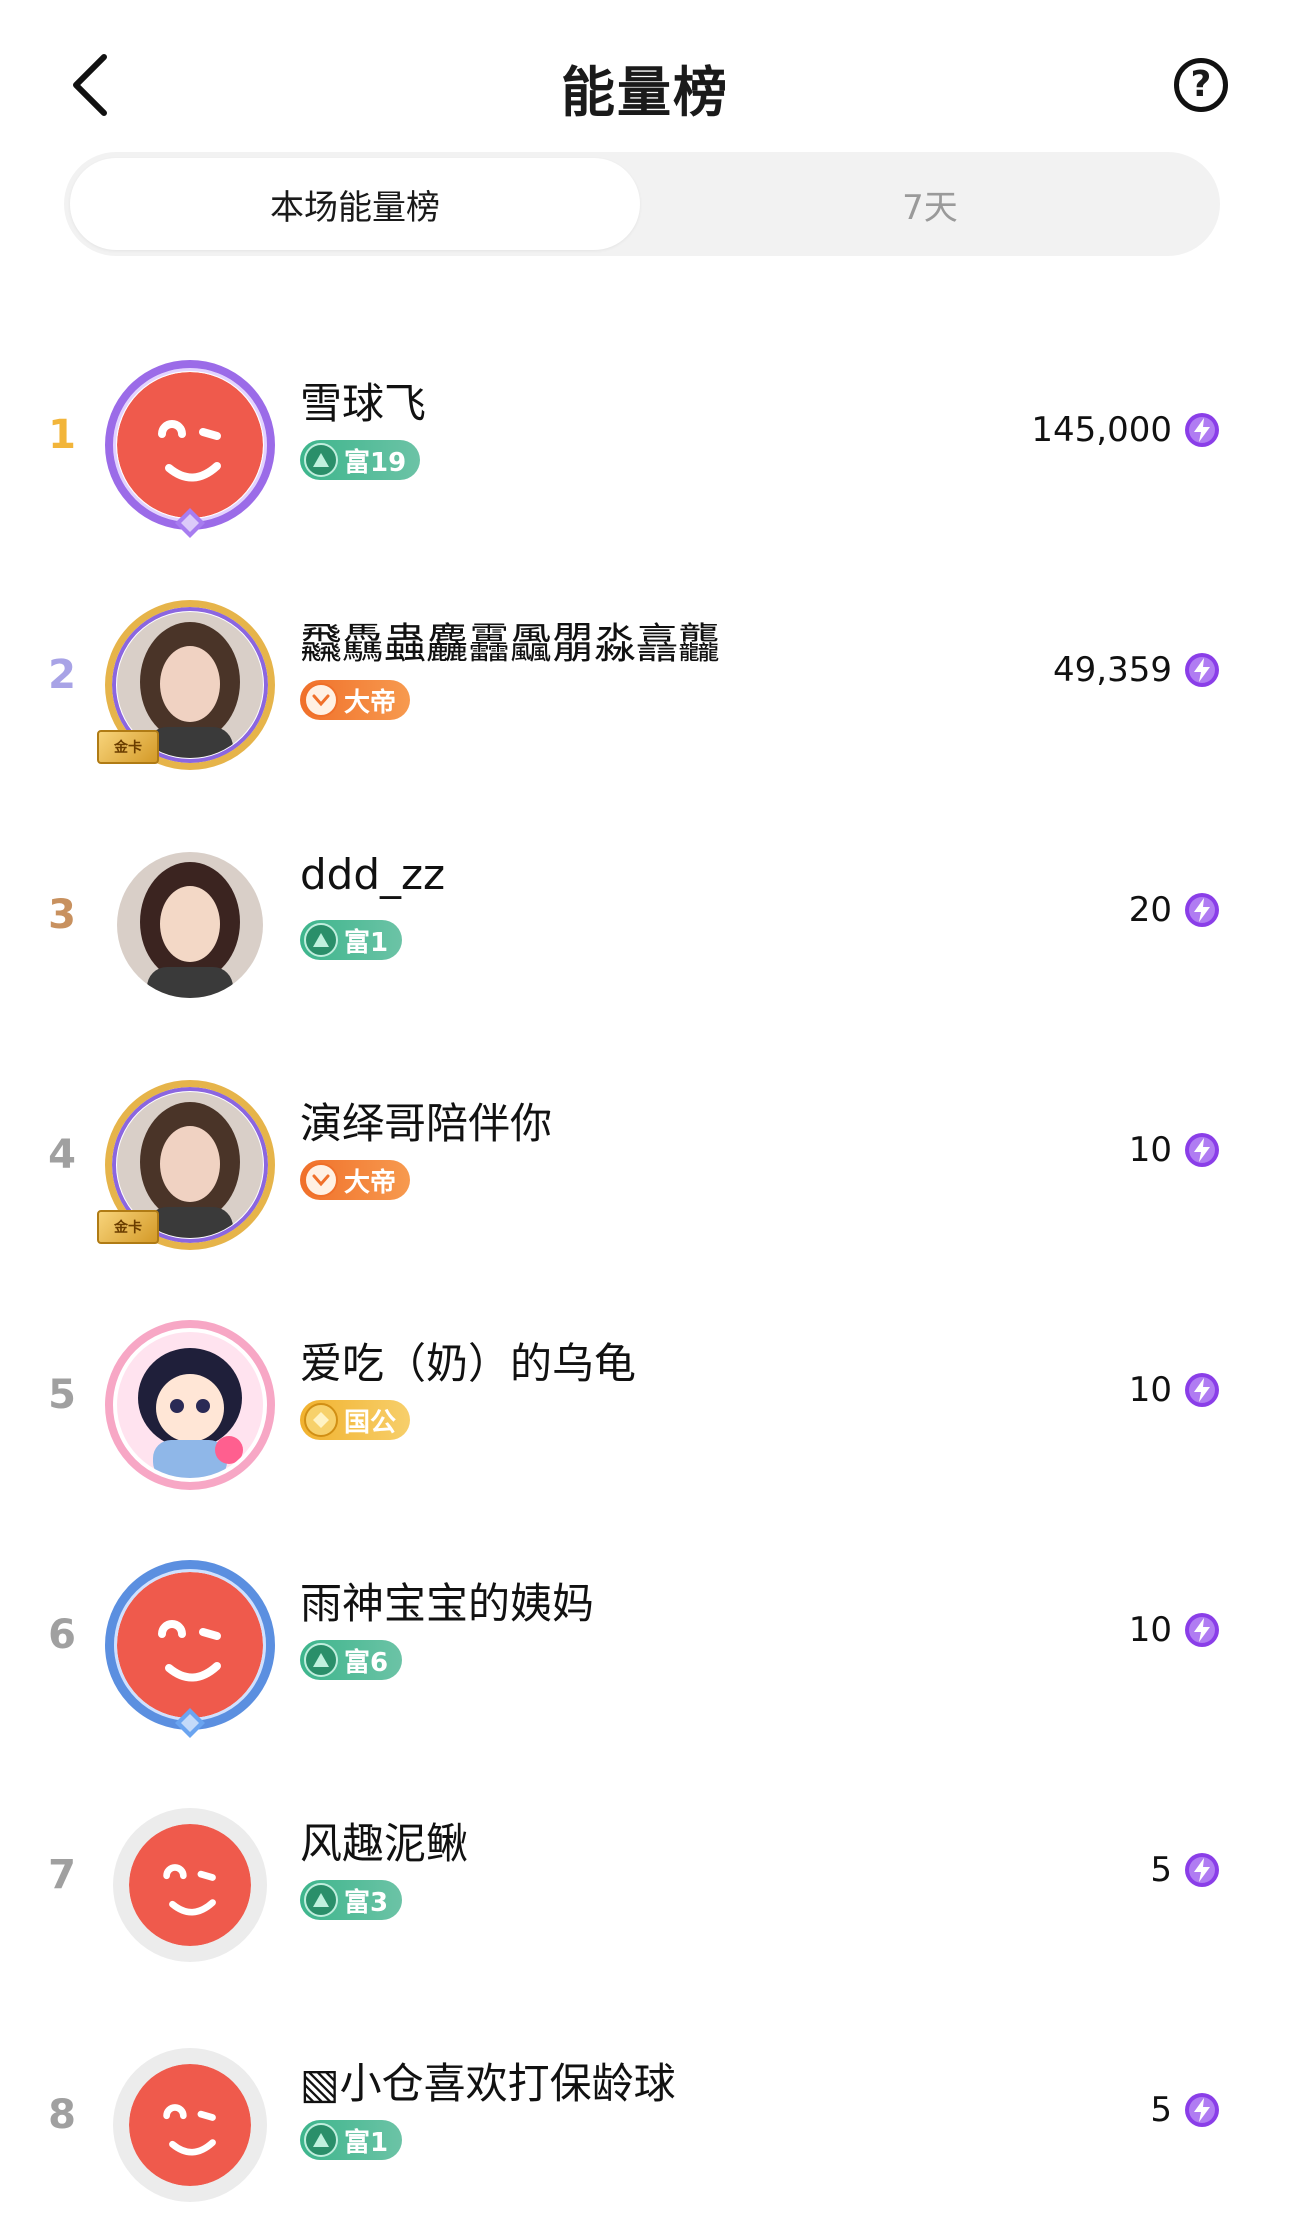 The width and height of the screenshot is (1290, 2214). Describe the element at coordinates (1174, 910) in the screenshot. I see `energy-score: 20` at that location.